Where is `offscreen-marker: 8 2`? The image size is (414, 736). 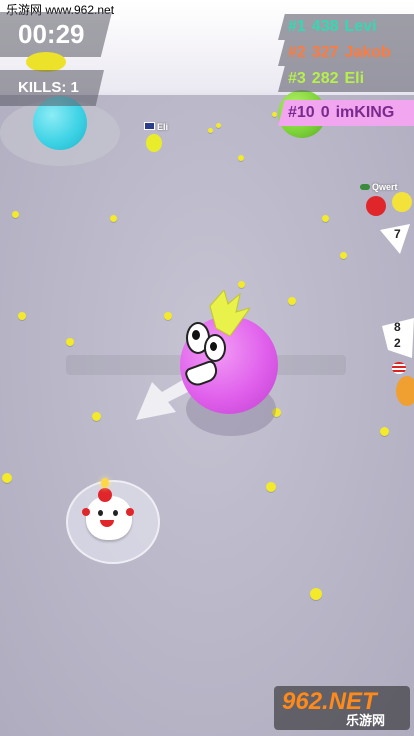
offscreen-marker: 8 2 is located at coordinates (398, 338).